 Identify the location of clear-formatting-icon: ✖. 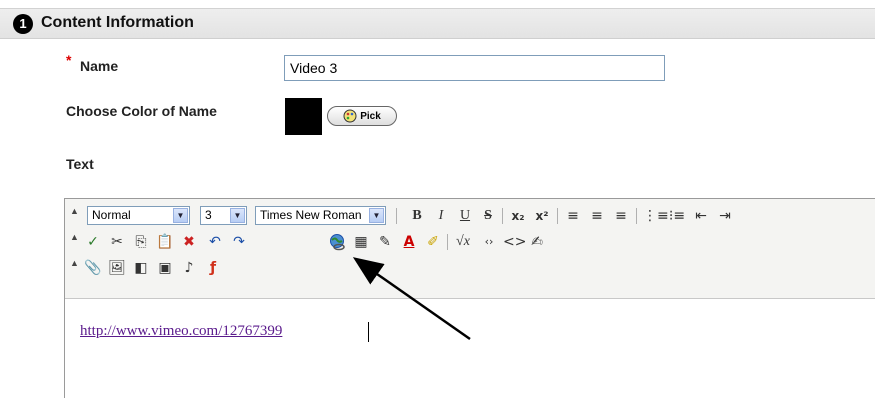
(189, 242).